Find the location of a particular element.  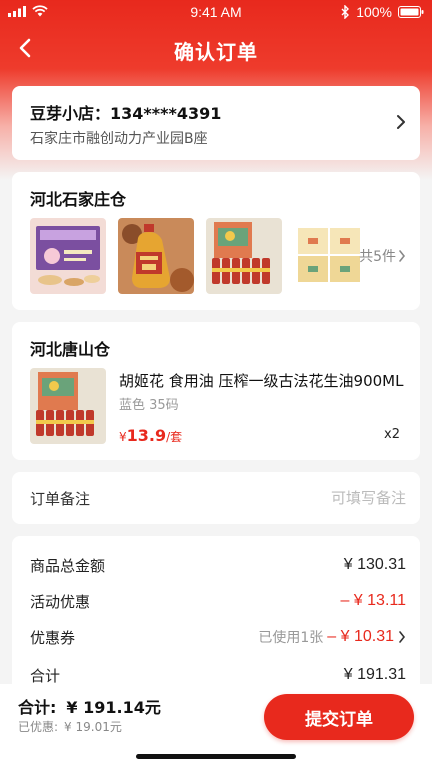

peanut-oil-thumbnail is located at coordinates (156, 256).